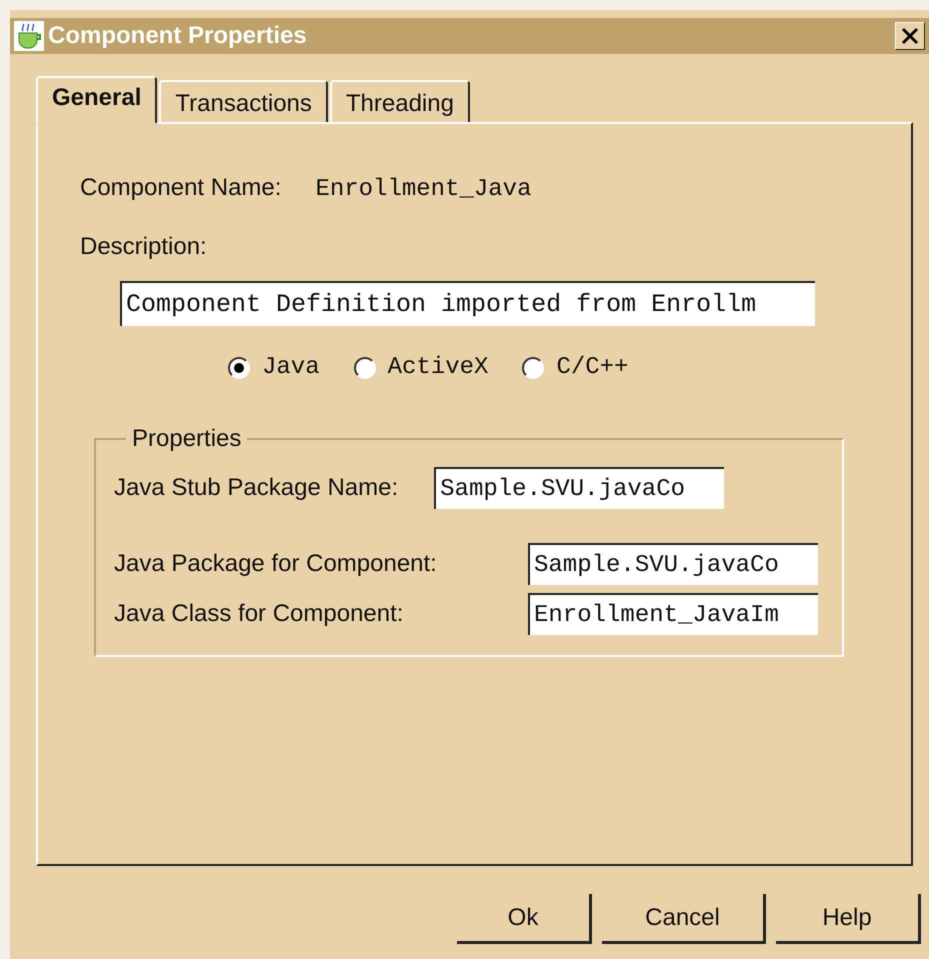 This screenshot has width=929, height=959. Describe the element at coordinates (256, 488) in the screenshot. I see `field-label: Java Stub Package Name:` at that location.